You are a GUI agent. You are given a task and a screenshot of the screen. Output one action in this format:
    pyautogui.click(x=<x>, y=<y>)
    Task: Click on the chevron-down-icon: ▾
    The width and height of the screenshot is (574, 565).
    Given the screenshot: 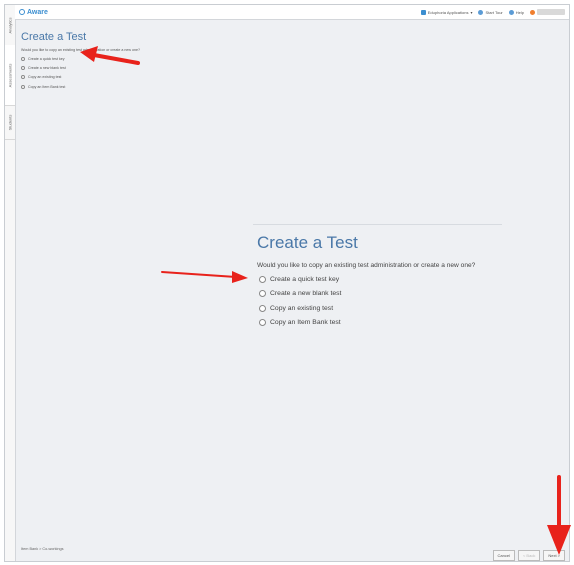 What is the action you would take?
    pyautogui.click(x=471, y=12)
    